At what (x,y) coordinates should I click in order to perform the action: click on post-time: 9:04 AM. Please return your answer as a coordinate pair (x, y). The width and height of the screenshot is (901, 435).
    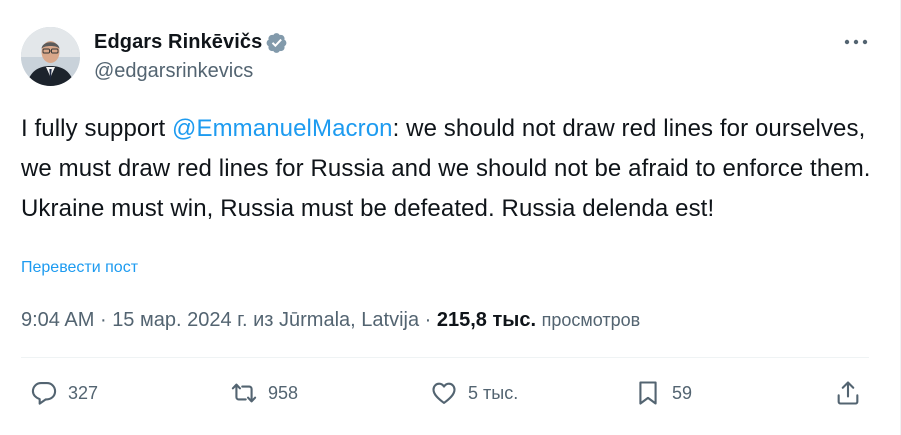
    Looking at the image, I should click on (57, 320).